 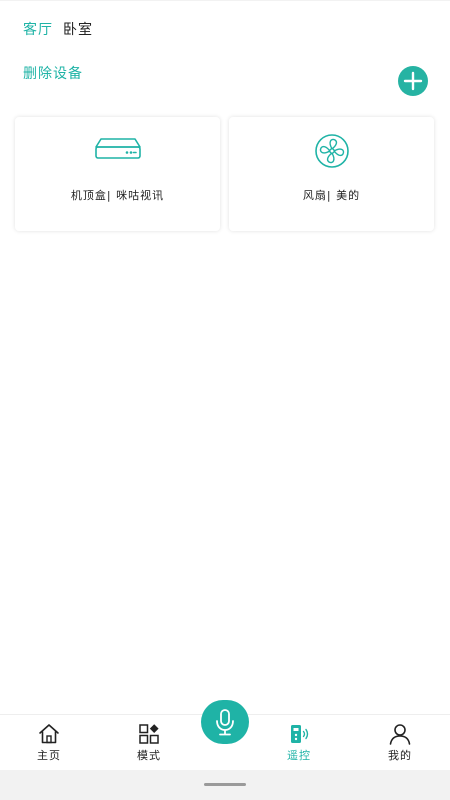 I want to click on room-tabs: 客厅 卧室, so click(x=58, y=29).